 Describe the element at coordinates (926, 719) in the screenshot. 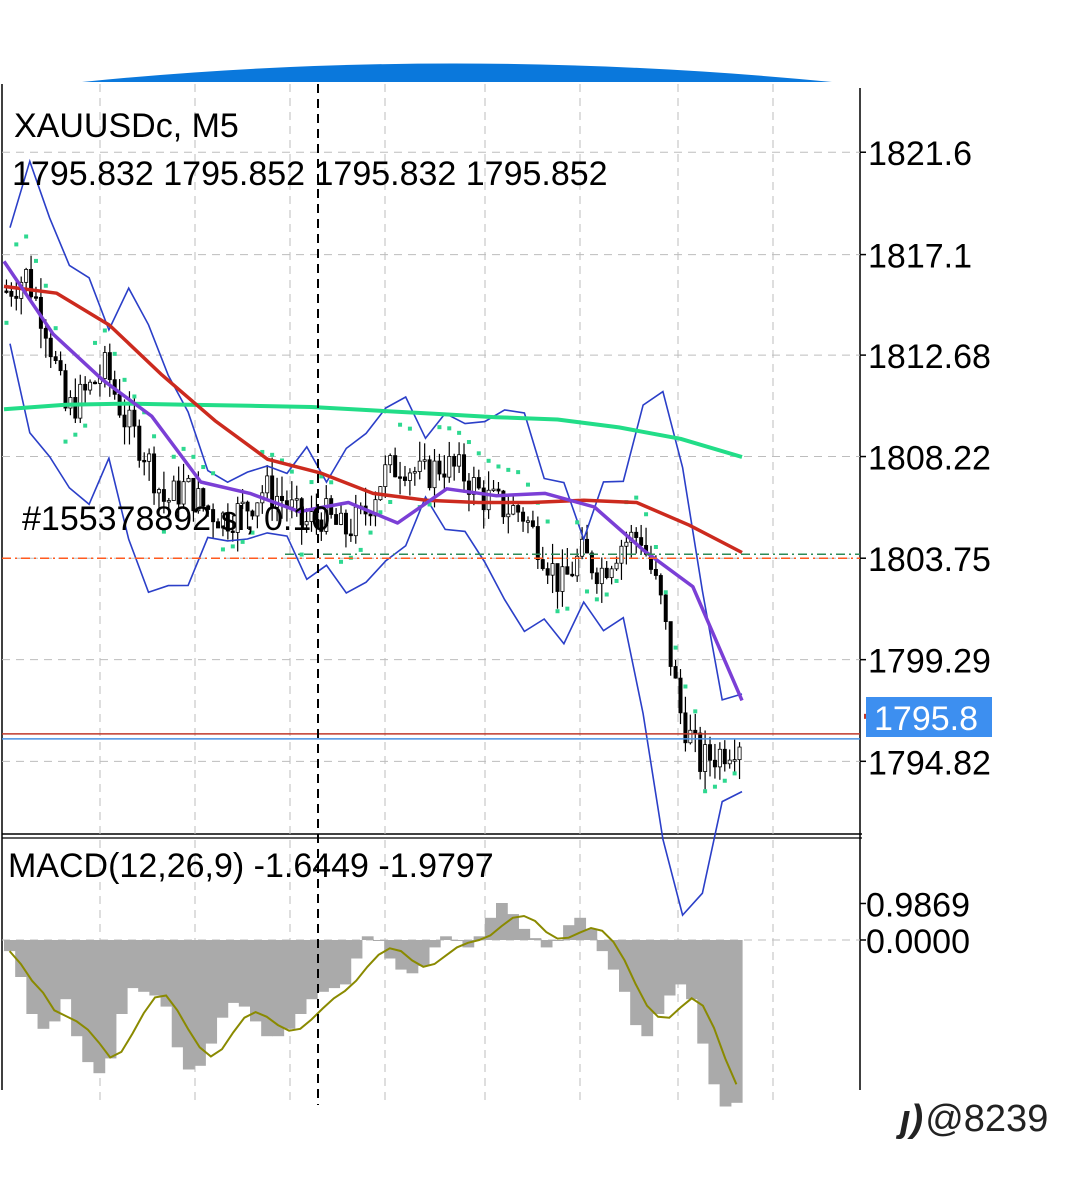

I see `current-price-tag-text: 1795.8` at that location.